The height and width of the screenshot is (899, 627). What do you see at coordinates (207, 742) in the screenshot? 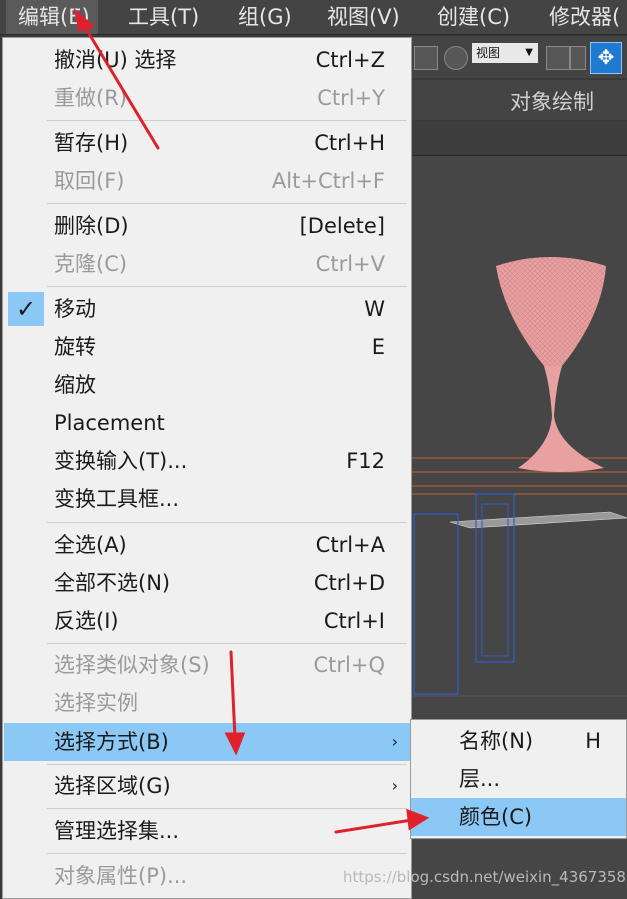
I see `select-by-item: 选择方式(B) ›` at bounding box center [207, 742].